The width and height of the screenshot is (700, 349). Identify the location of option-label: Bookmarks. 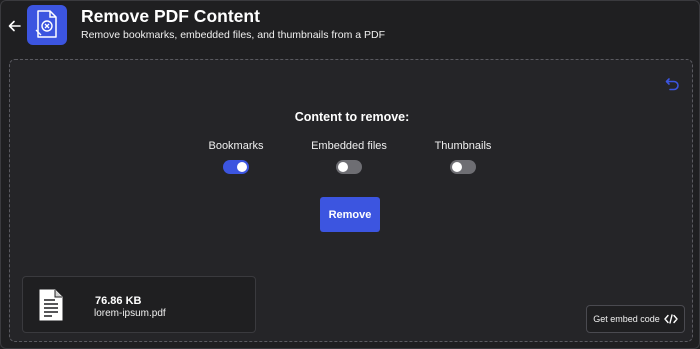
(236, 146).